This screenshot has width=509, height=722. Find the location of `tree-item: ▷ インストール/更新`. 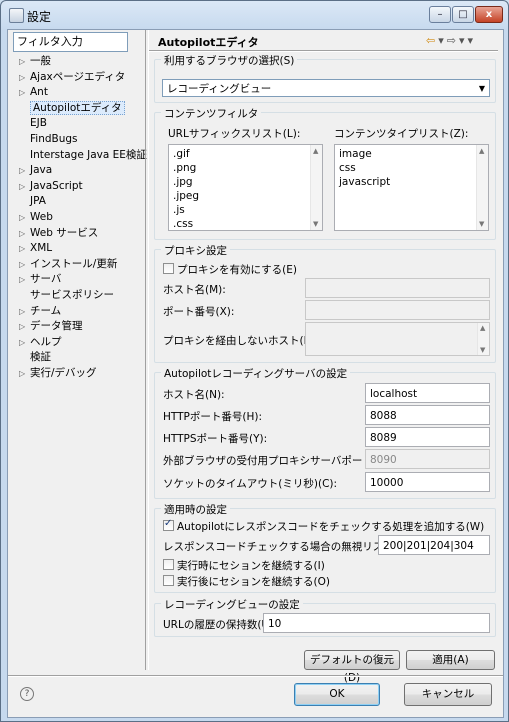

tree-item: ▷ インストール/更新 is located at coordinates (76, 265).